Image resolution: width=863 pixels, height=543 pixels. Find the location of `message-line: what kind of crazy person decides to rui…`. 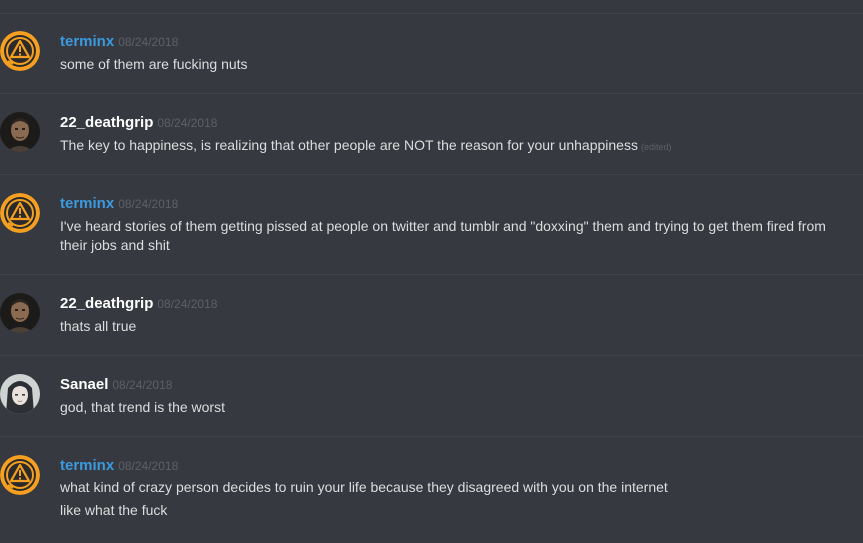

message-line: what kind of crazy person decides to rui… is located at coordinates (364, 487).